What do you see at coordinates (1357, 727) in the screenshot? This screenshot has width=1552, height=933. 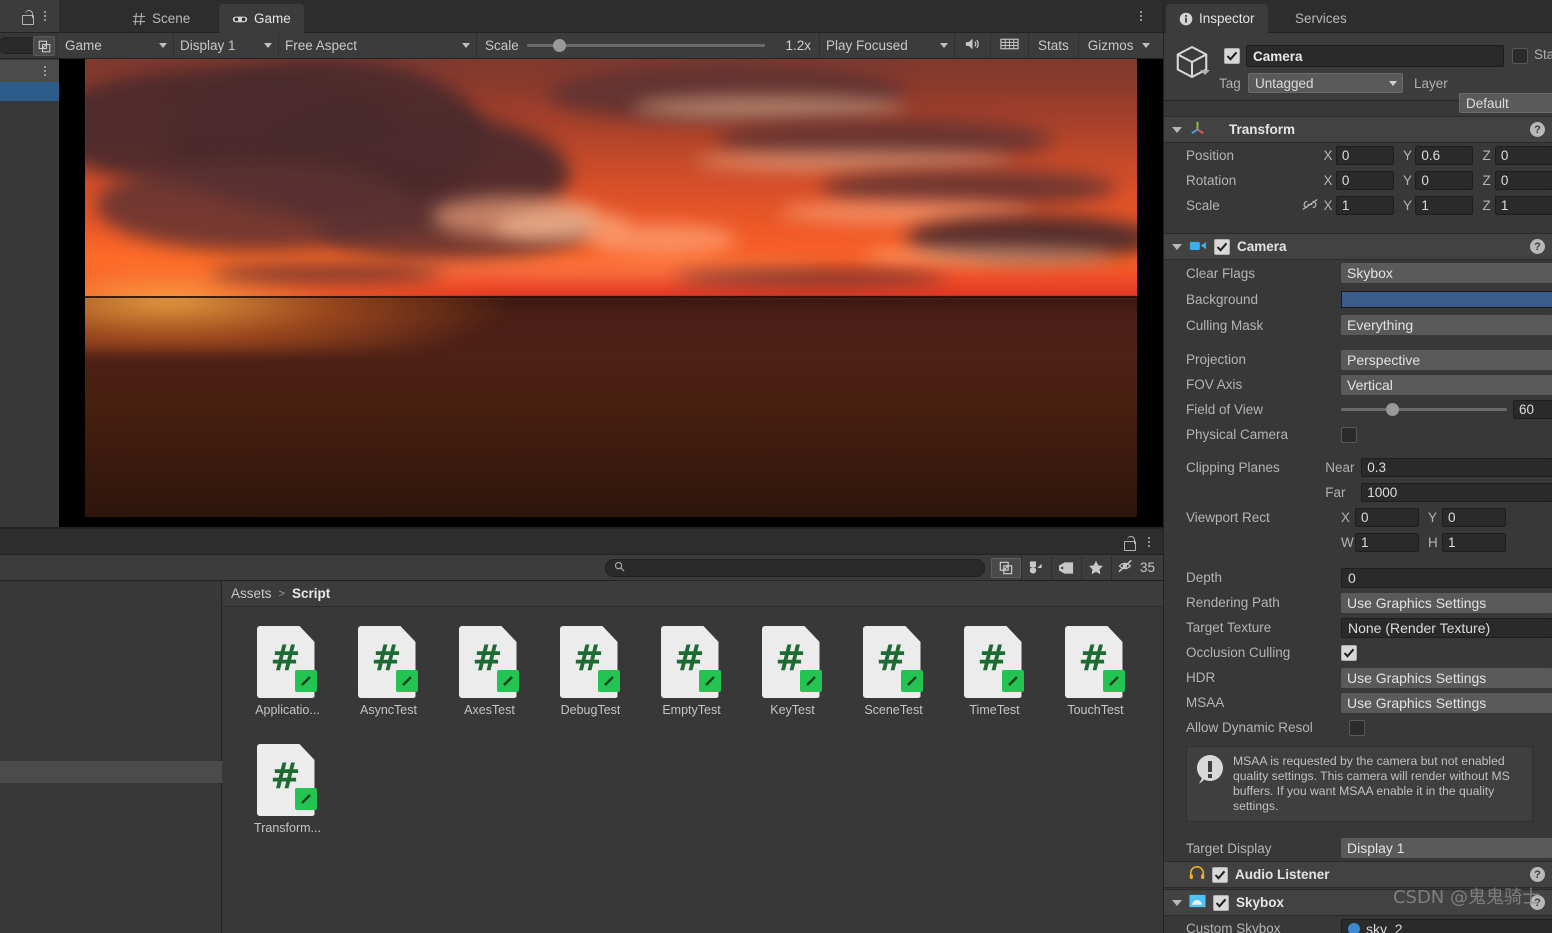 I see `allow-dynamic-checkbox` at bounding box center [1357, 727].